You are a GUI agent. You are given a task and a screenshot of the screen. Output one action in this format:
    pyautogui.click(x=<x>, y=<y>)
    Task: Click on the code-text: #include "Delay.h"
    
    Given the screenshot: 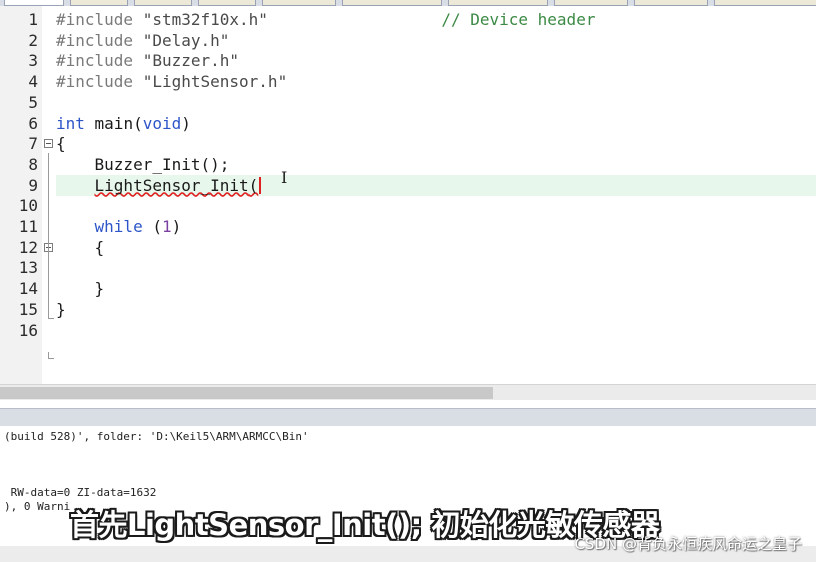 What is the action you would take?
    pyautogui.click(x=436, y=40)
    